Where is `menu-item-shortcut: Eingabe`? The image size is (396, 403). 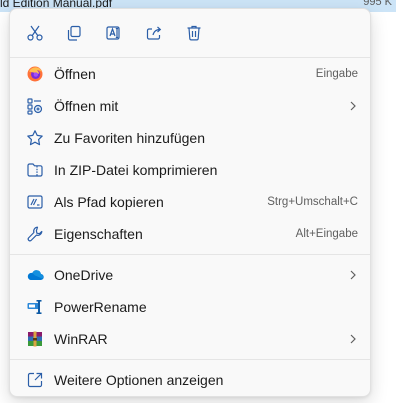 menu-item-shortcut: Eingabe is located at coordinates (336, 74).